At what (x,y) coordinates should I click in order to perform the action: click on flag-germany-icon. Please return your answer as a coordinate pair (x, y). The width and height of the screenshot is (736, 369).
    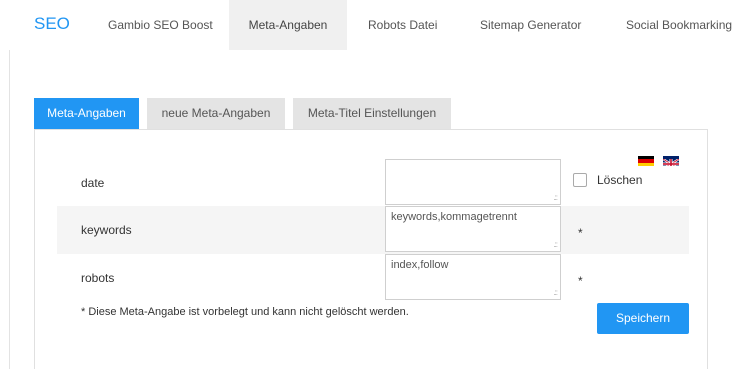
    Looking at the image, I should click on (646, 161).